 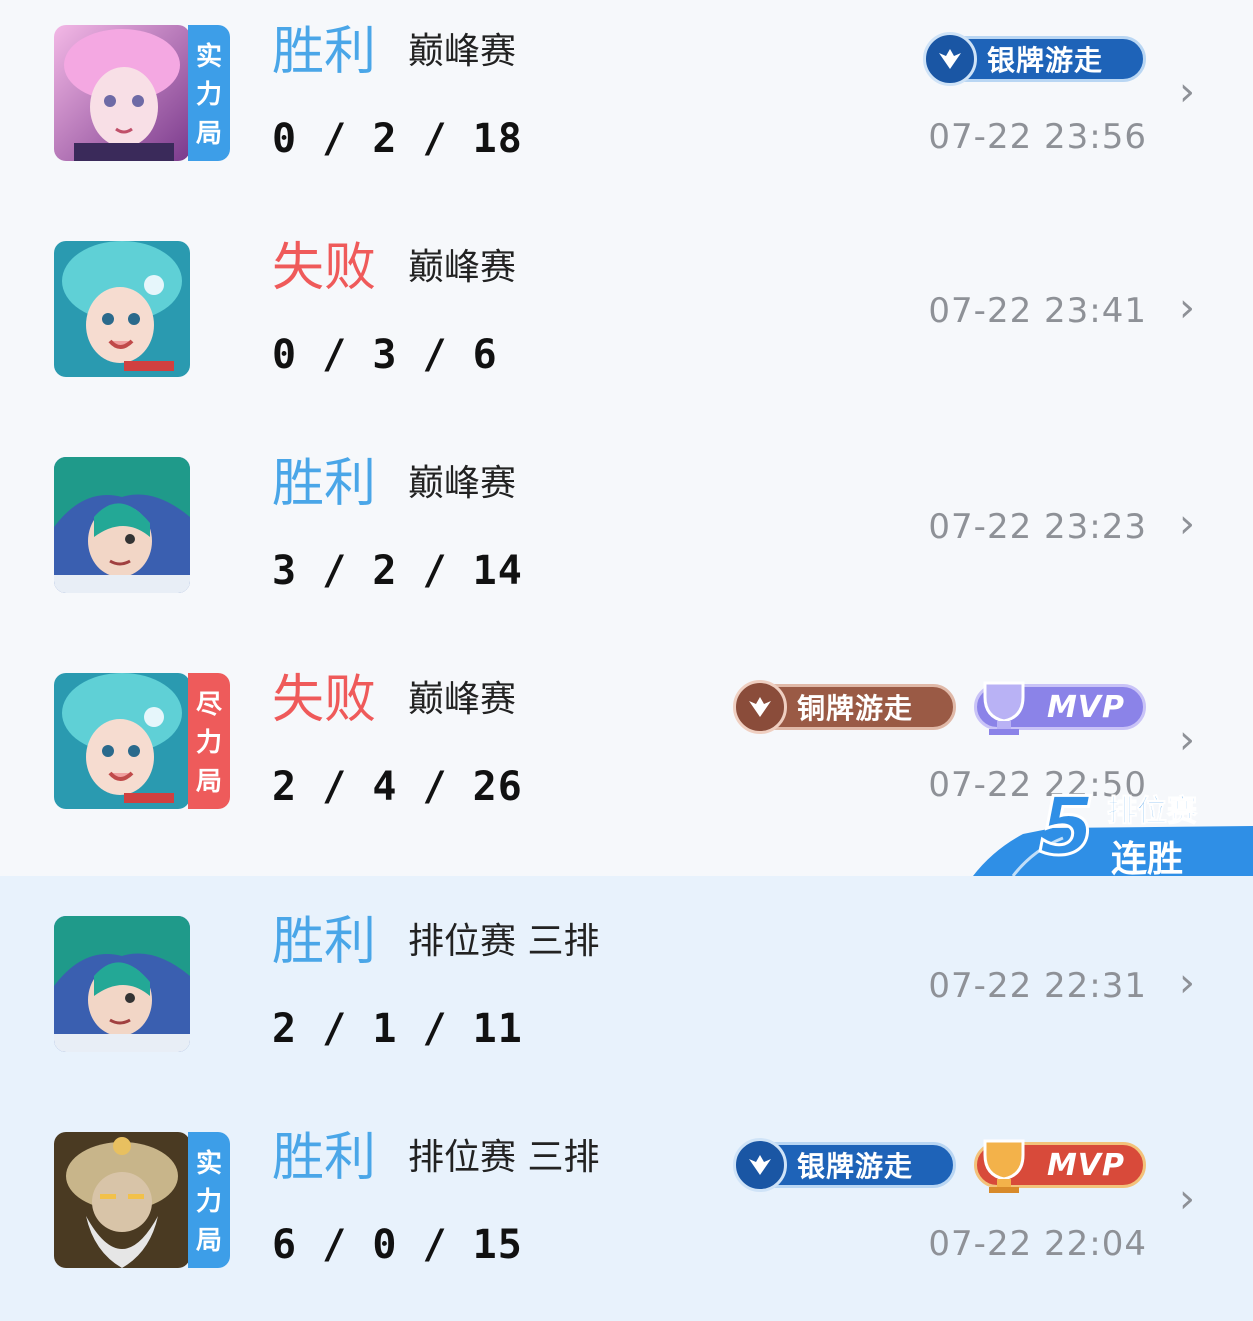 What do you see at coordinates (1037, 986) in the screenshot?
I see `match-time: 07-22 22:31` at bounding box center [1037, 986].